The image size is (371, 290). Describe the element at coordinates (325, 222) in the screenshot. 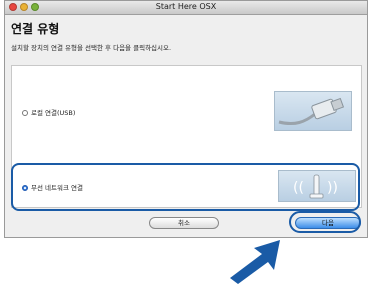

I see `next-button-highlight` at that location.